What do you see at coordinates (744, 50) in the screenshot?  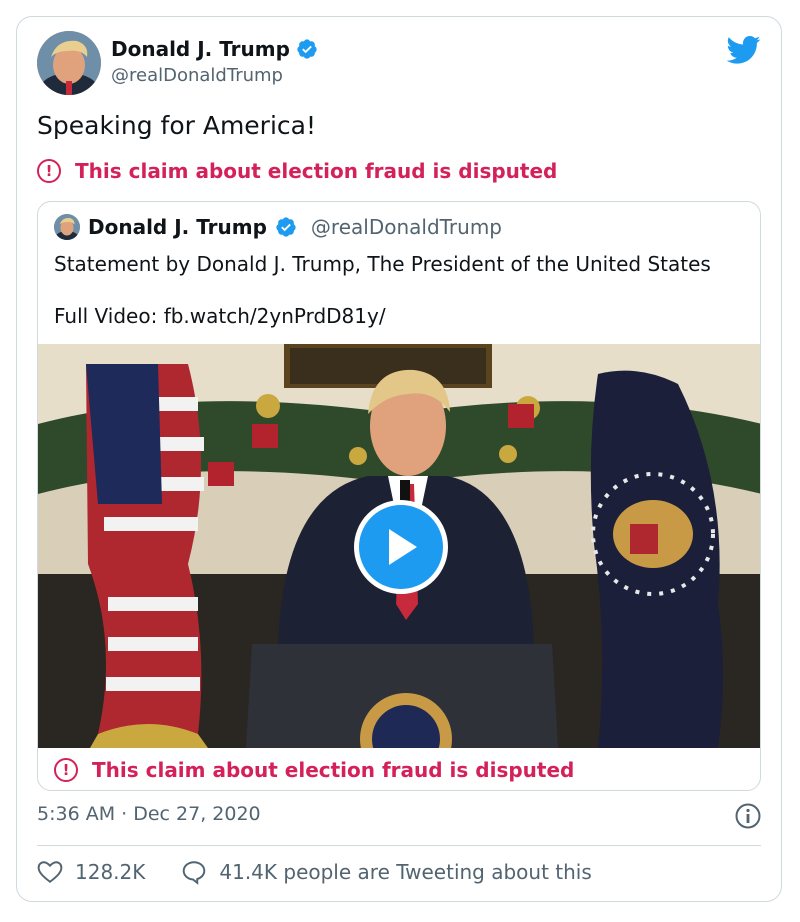 I see `twitter-bird-icon` at bounding box center [744, 50].